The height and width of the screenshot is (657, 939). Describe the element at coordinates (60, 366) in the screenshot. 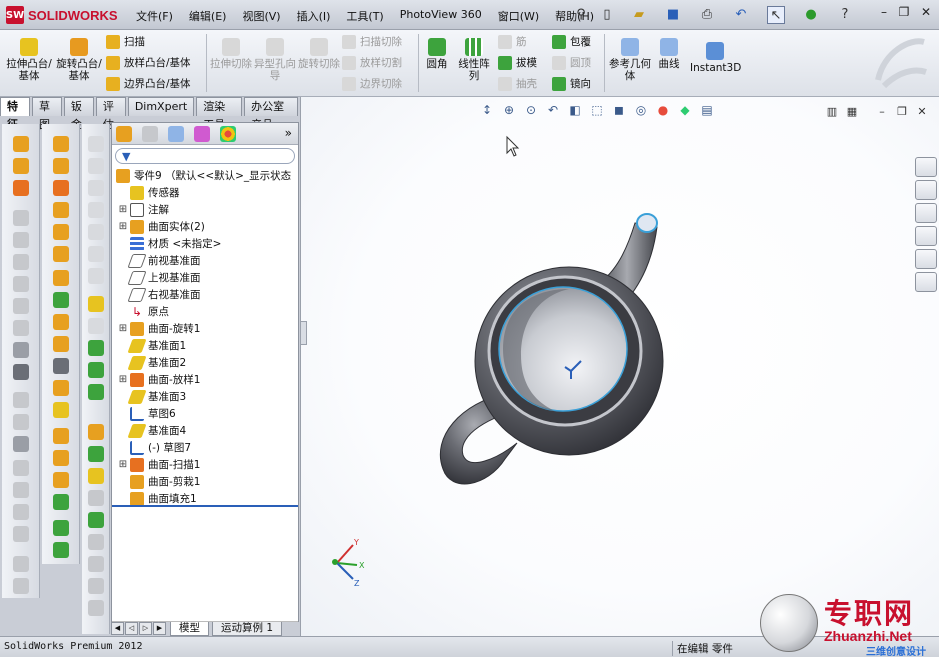

I see `delete-face-icon` at that location.